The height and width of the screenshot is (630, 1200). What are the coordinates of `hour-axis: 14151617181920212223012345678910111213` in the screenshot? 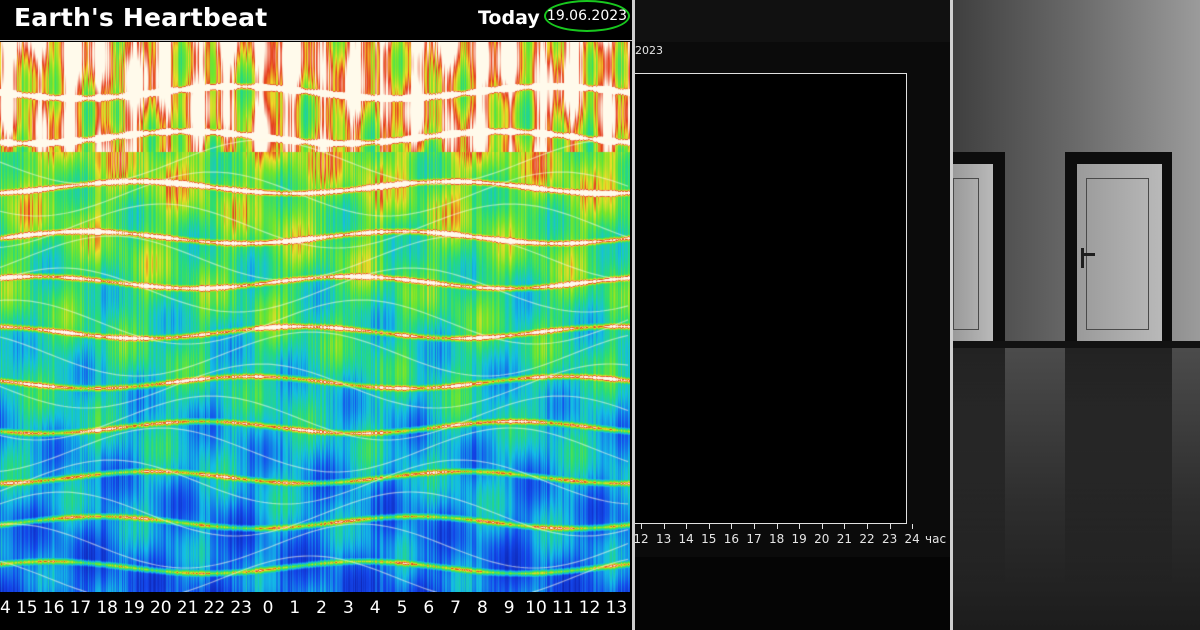 It's located at (316, 609).